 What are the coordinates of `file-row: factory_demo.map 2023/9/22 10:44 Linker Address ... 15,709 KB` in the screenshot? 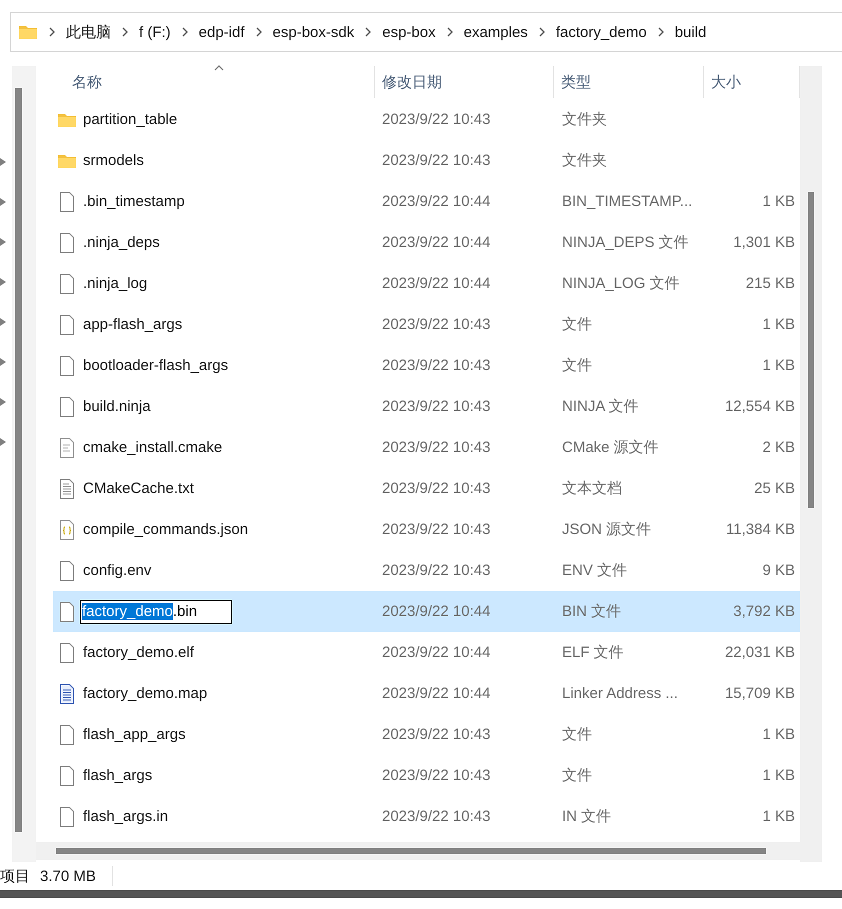 It's located at (426, 693).